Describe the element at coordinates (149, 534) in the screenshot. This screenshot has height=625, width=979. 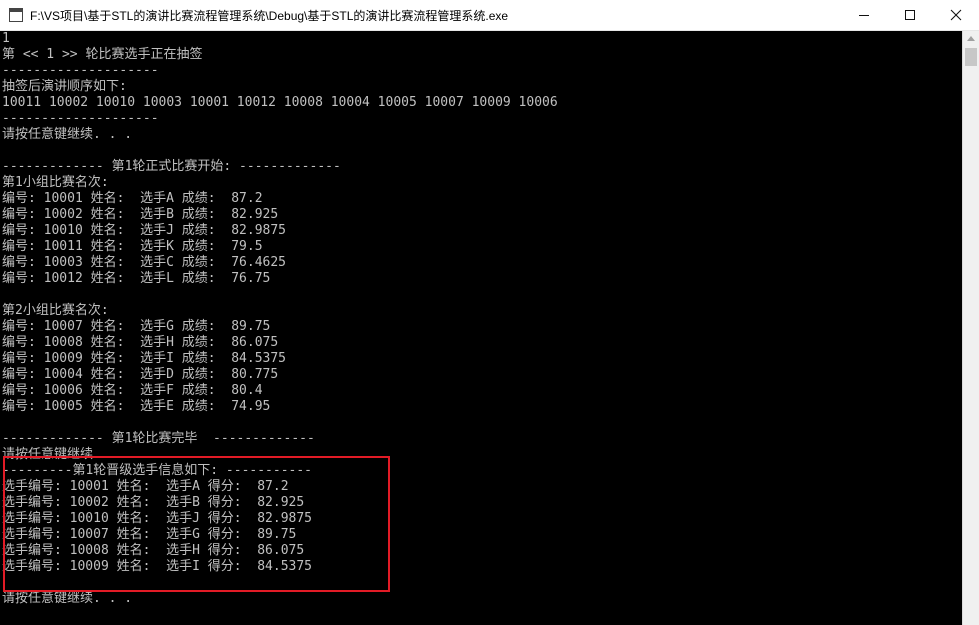
I see `console-line: 选手编号: 10007 姓名: 选手G 得分: 89.75` at that location.